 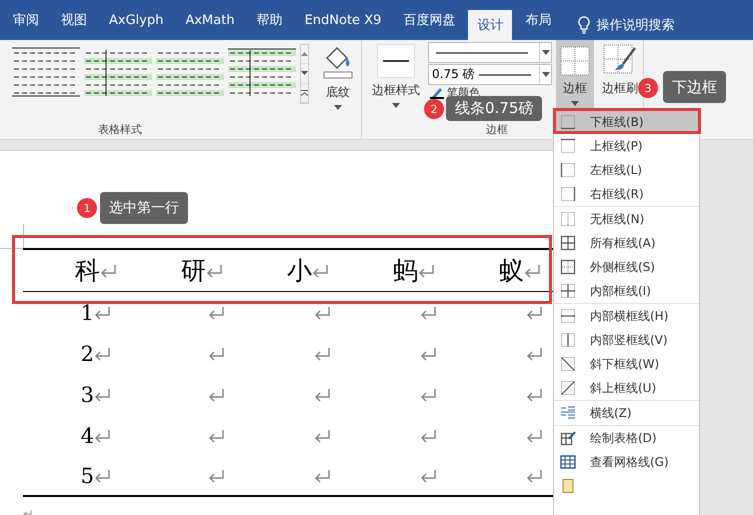 What do you see at coordinates (26, 20) in the screenshot?
I see `ribbon-tab: 审阅` at bounding box center [26, 20].